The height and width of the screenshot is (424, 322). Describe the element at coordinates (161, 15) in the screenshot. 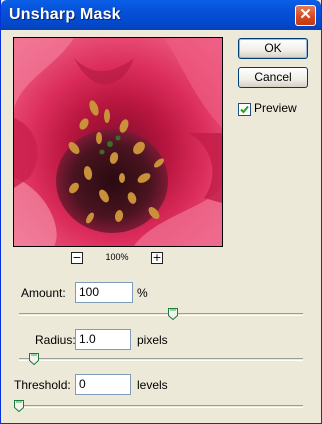

I see `title-bar: Unsharp Mask ✕` at that location.